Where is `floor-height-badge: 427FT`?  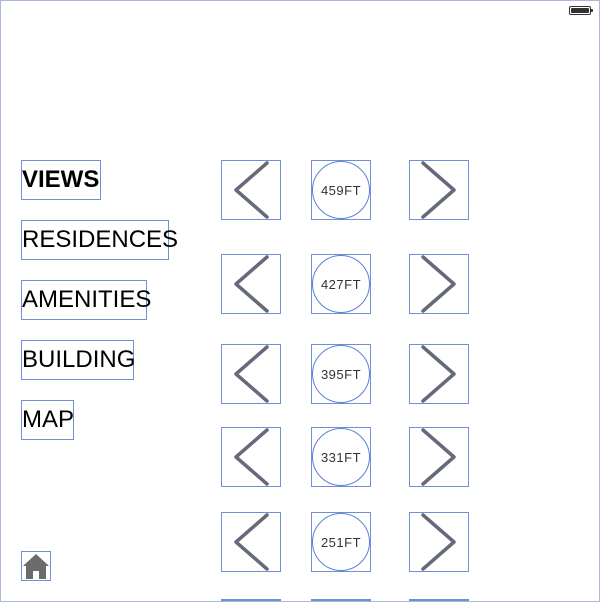
floor-height-badge: 427FT is located at coordinates (341, 284).